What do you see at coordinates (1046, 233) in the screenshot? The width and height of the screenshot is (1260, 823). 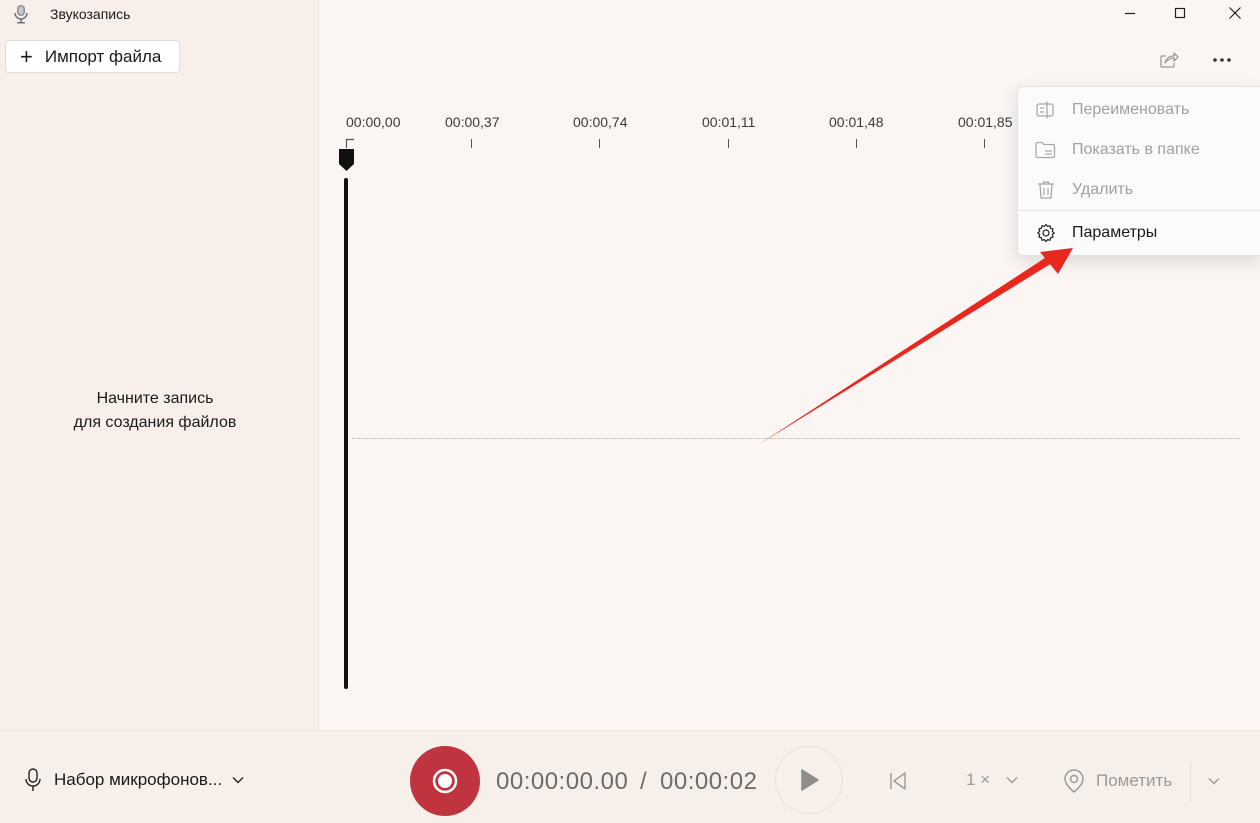 I see `gear-icon` at bounding box center [1046, 233].